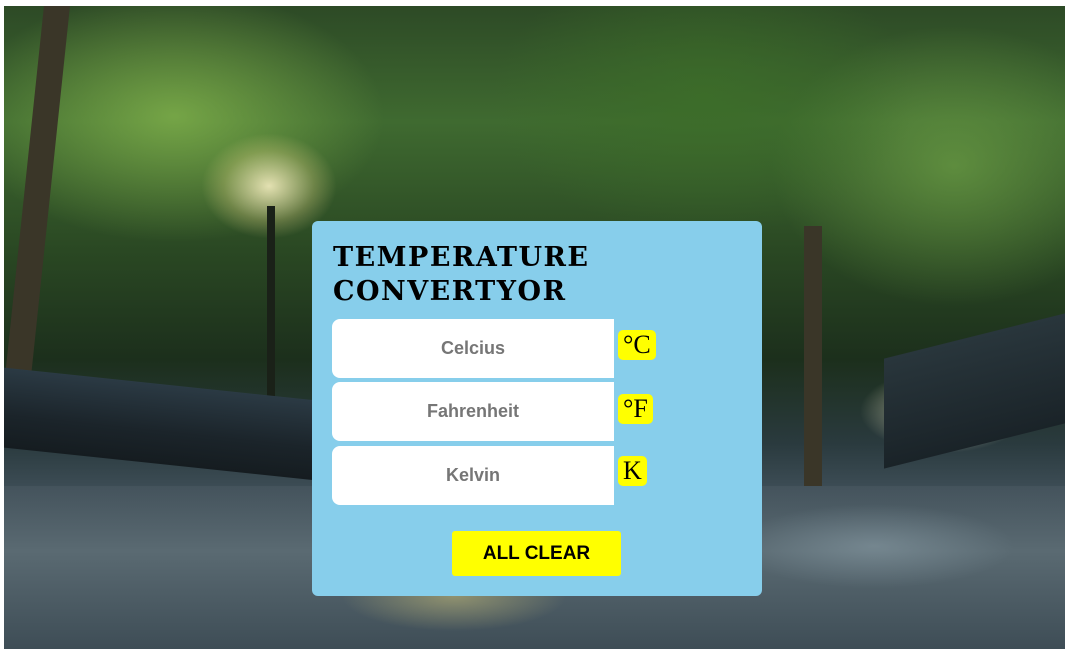 The height and width of the screenshot is (654, 1069). I want to click on kelvin-input, so click(473, 475).